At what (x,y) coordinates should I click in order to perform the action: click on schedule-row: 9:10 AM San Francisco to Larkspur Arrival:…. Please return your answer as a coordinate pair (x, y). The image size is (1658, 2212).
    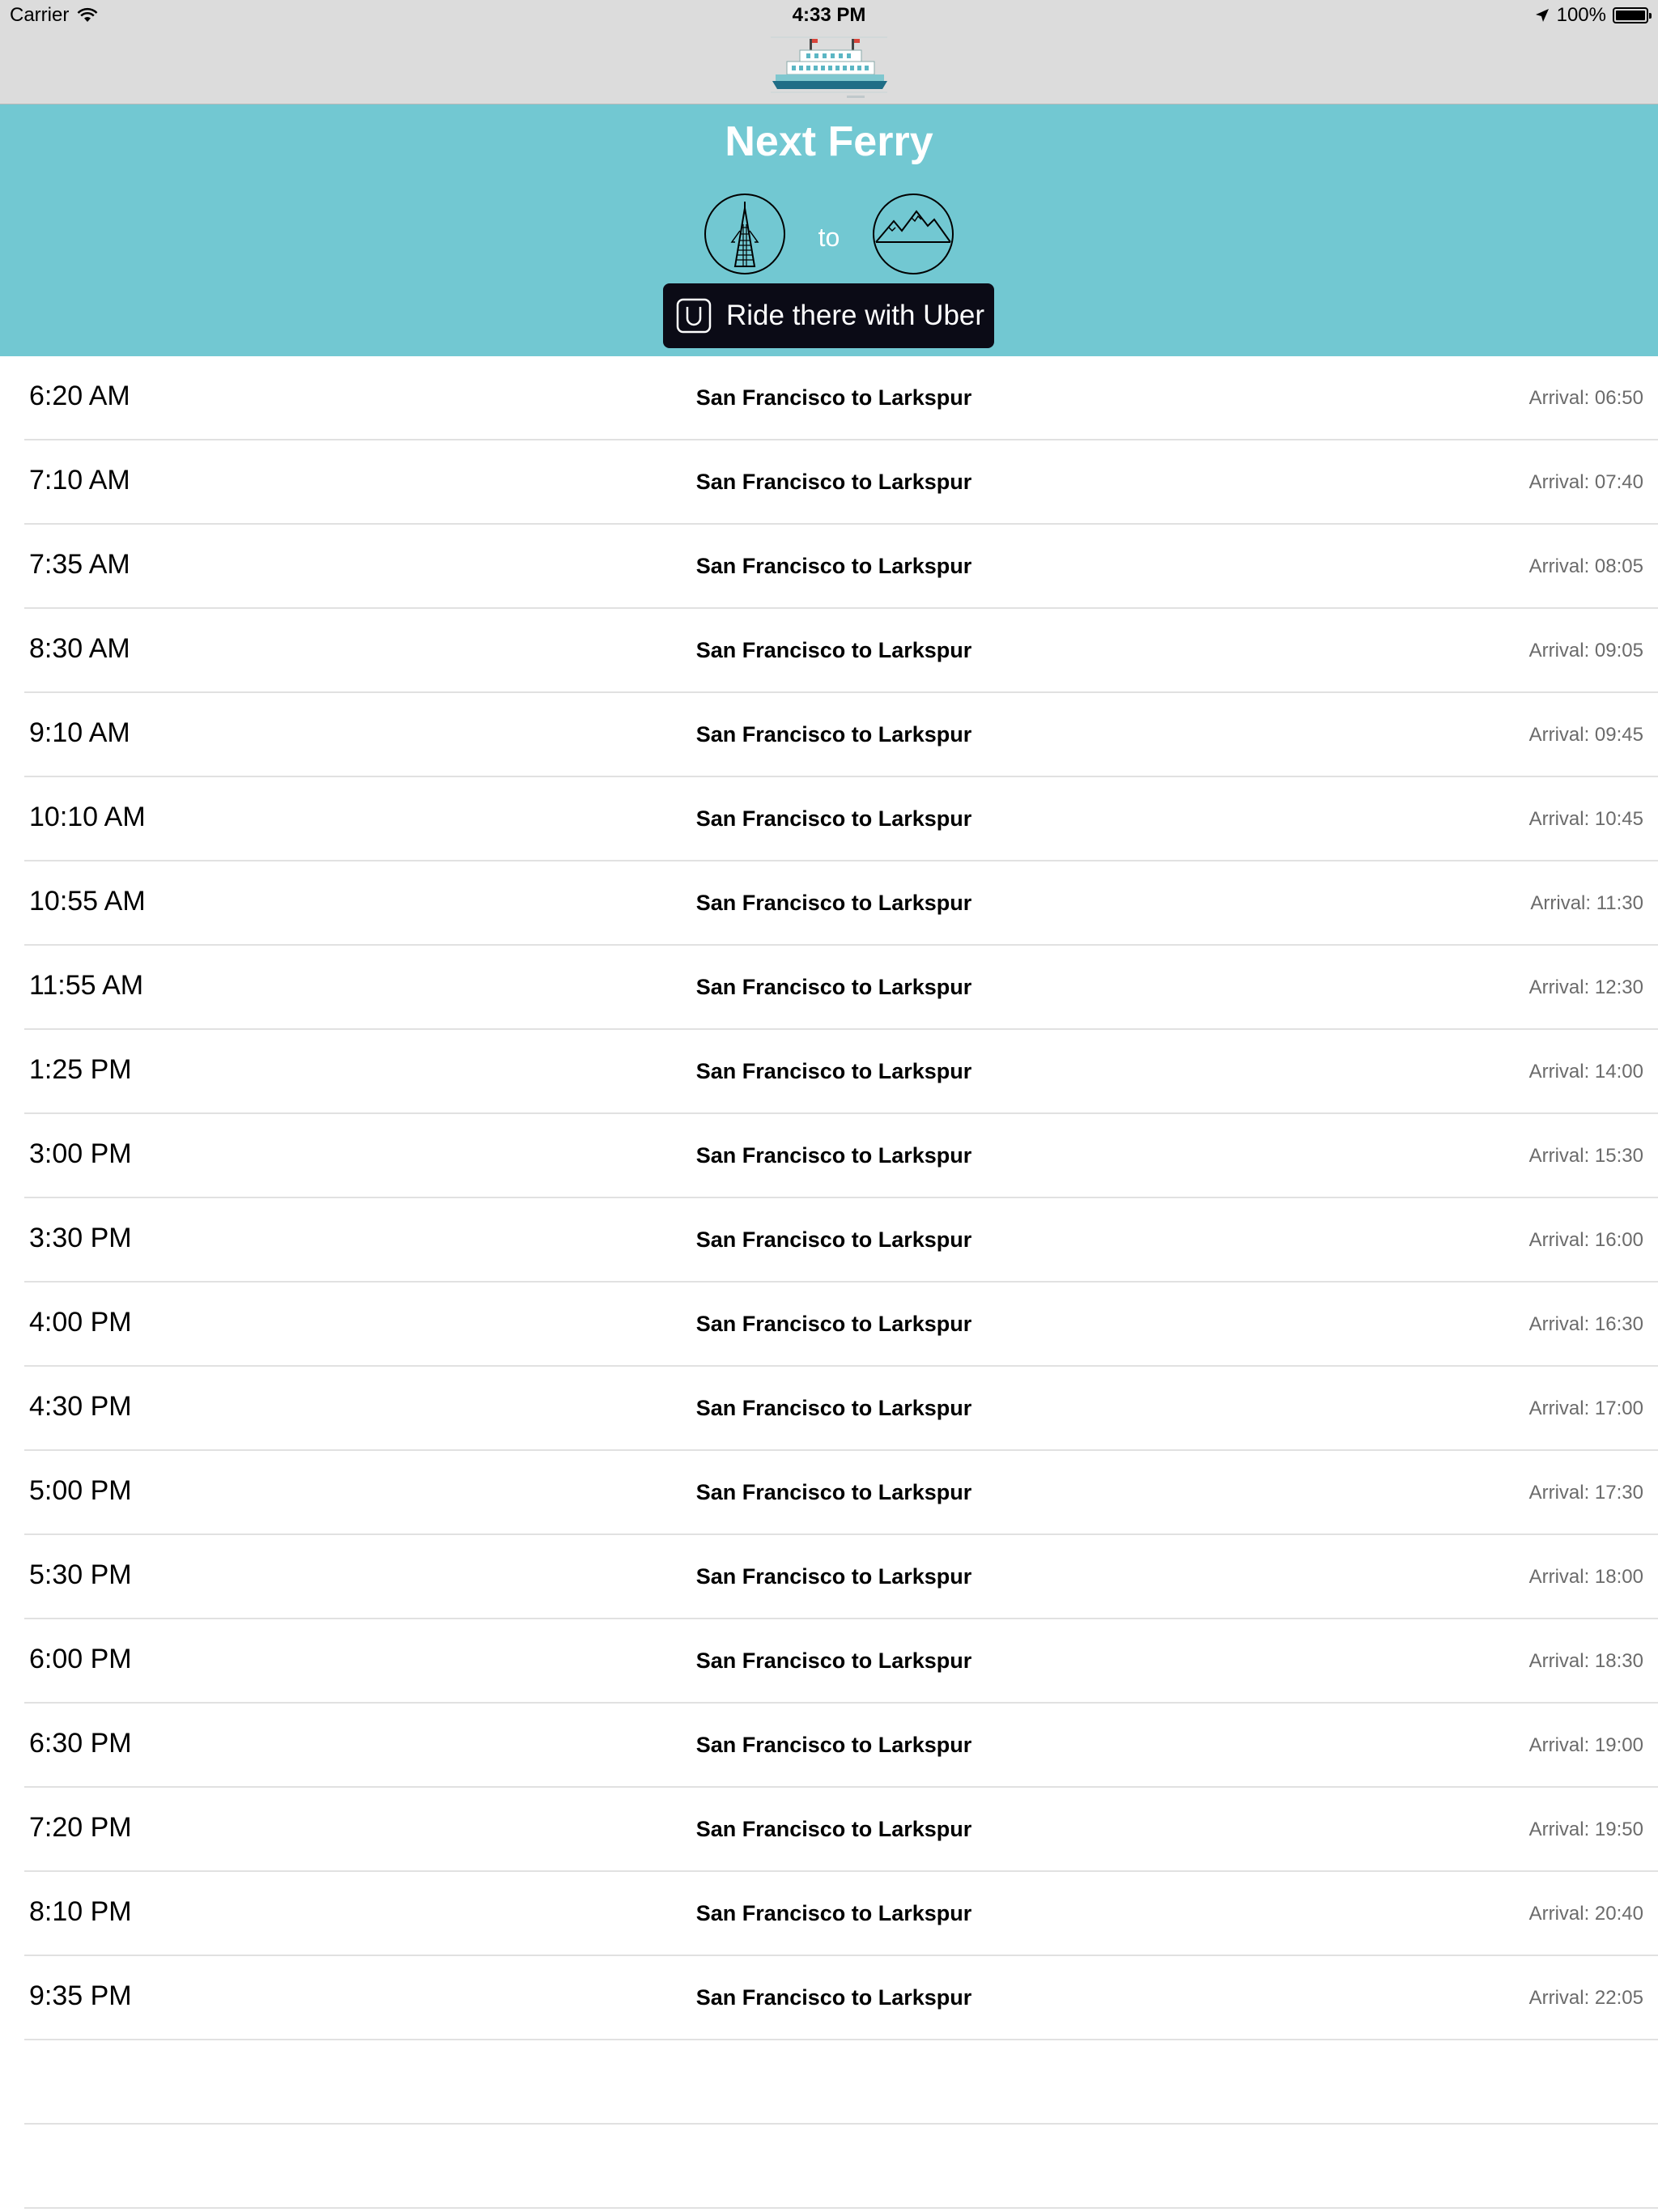
    Looking at the image, I should click on (841, 735).